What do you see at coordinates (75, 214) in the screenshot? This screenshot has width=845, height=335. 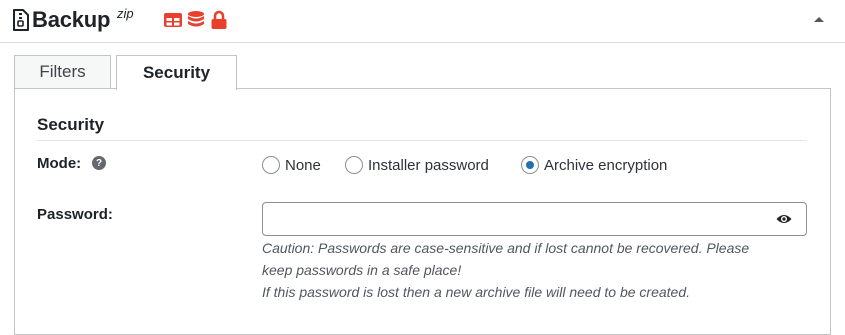 I see `password-label: Password:` at bounding box center [75, 214].